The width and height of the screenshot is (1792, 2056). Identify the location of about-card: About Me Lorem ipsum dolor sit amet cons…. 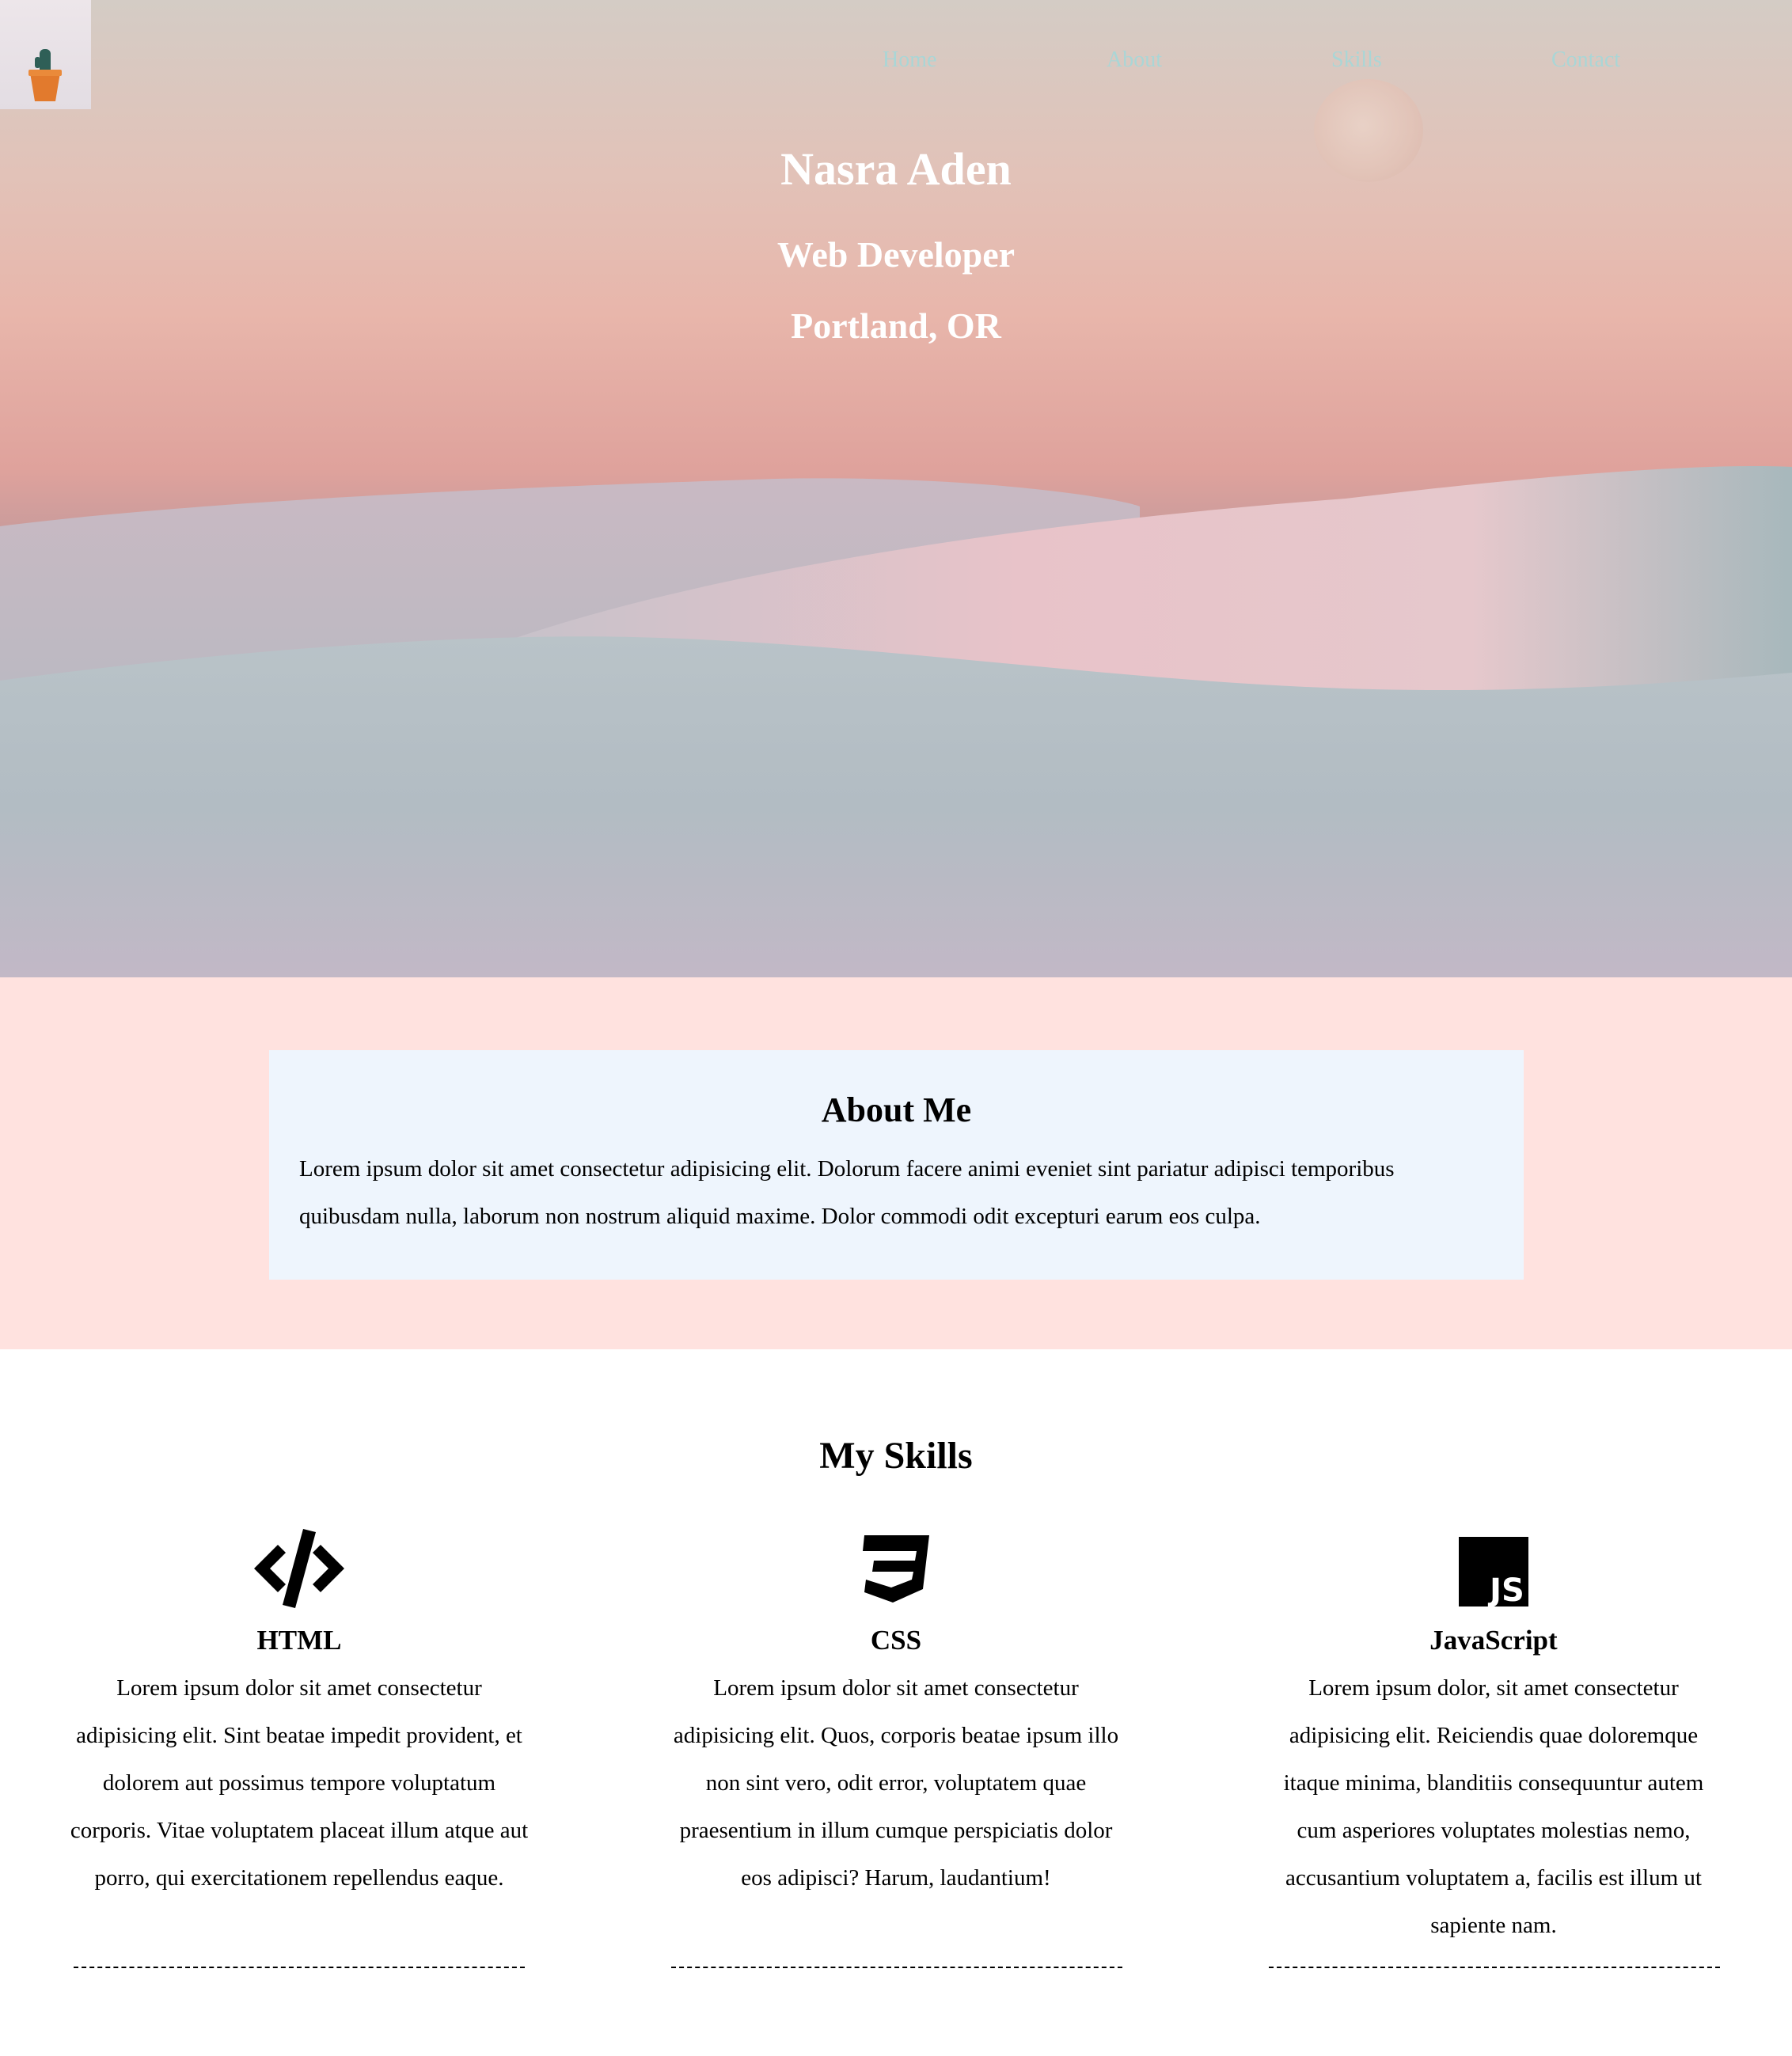
(897, 1165).